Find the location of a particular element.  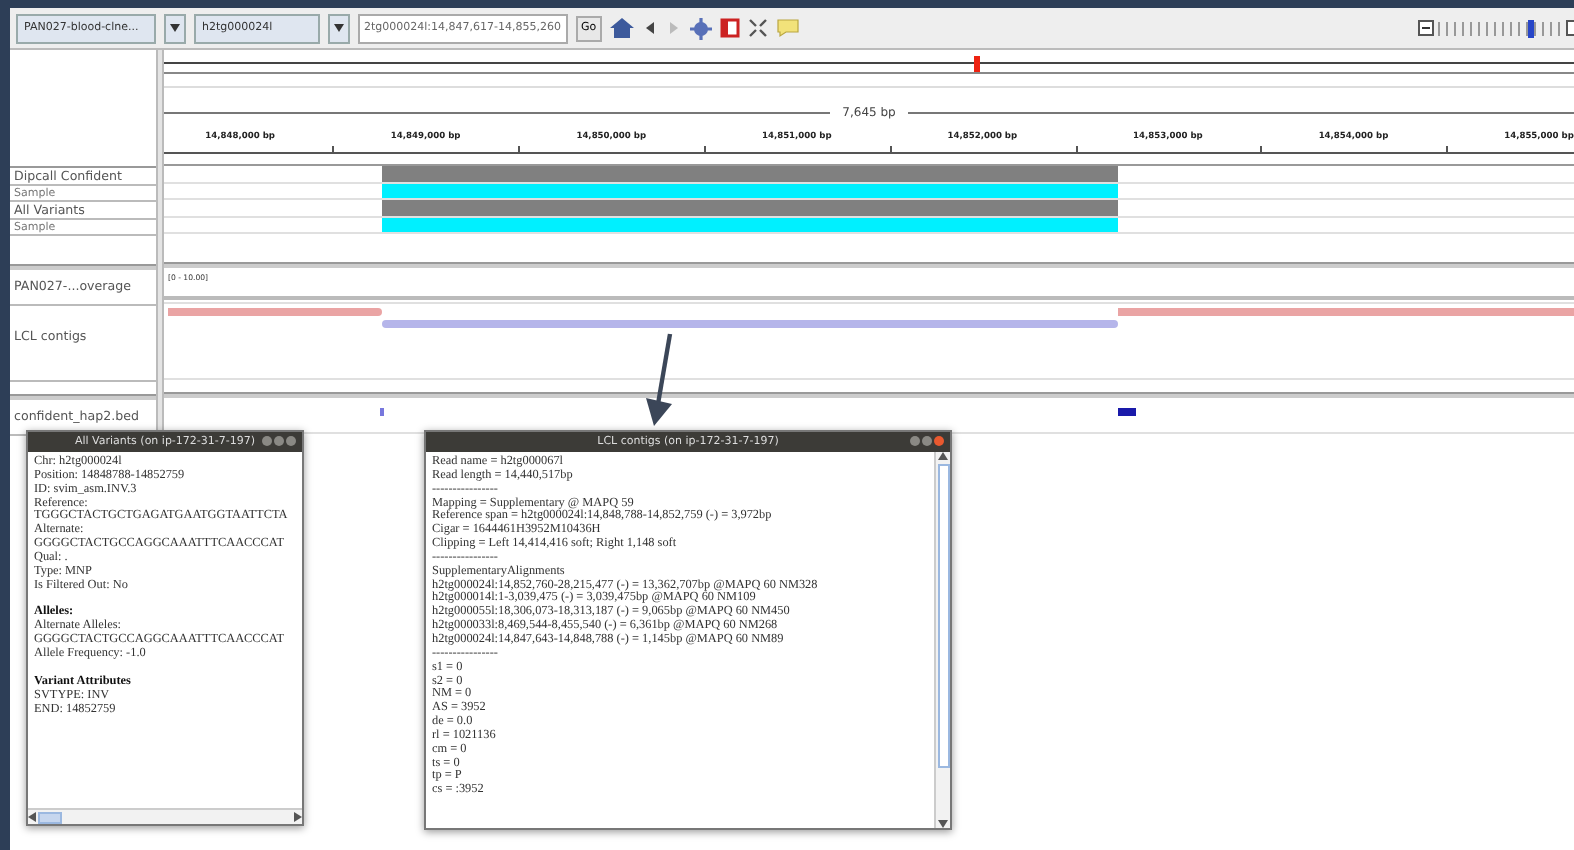

vertical-scrollbar is located at coordinates (942, 640).